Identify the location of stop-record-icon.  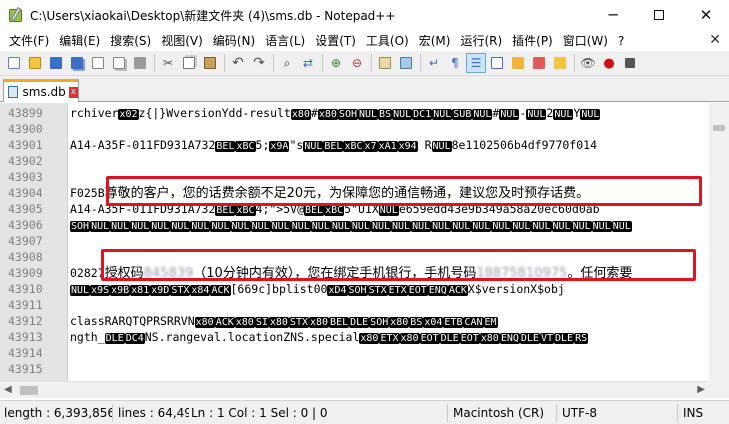
(630, 63).